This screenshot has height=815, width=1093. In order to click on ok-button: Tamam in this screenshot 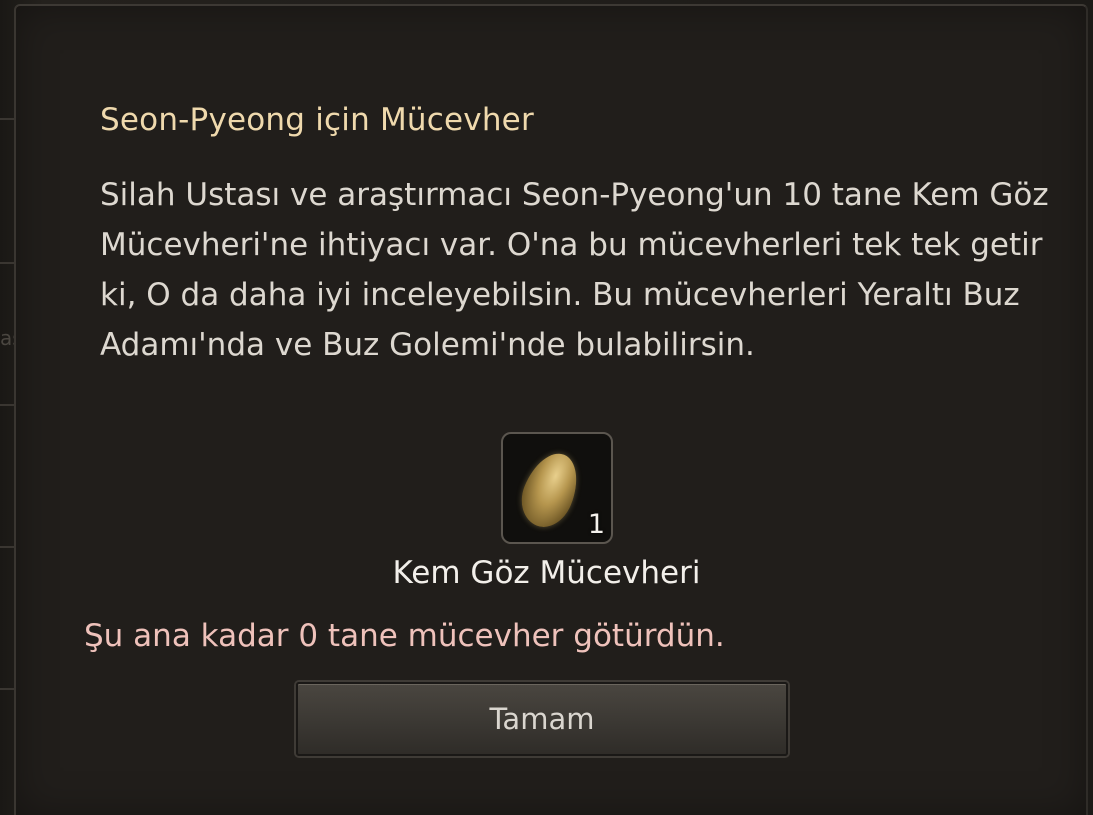, I will do `click(542, 719)`.